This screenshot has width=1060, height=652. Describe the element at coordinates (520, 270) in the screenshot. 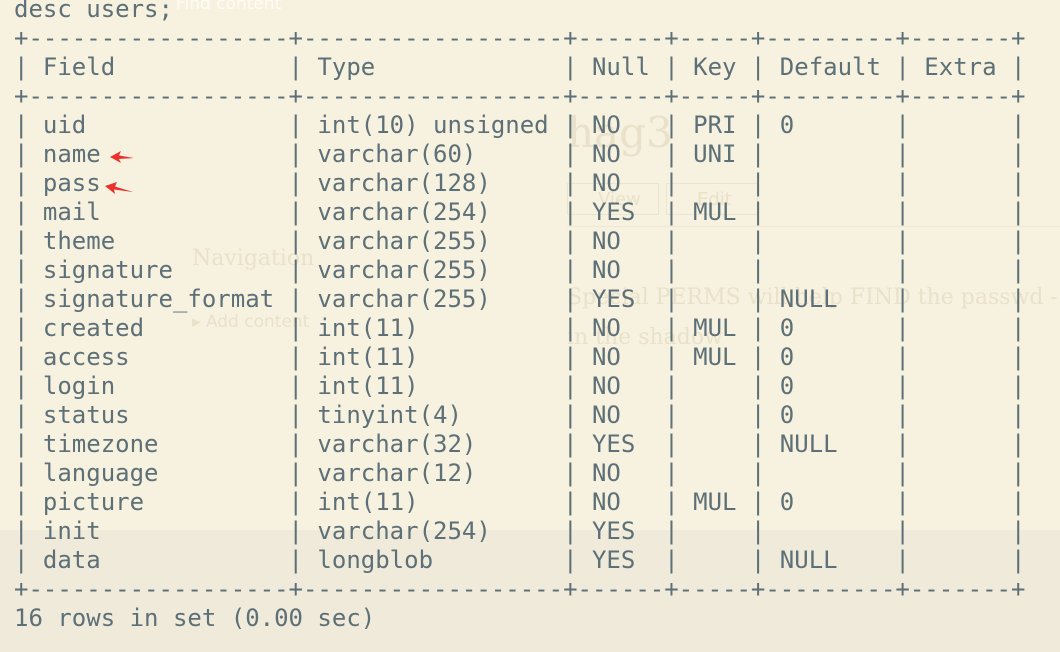

I see `table-row: | signature | varchar(255) | NO | | | |` at that location.